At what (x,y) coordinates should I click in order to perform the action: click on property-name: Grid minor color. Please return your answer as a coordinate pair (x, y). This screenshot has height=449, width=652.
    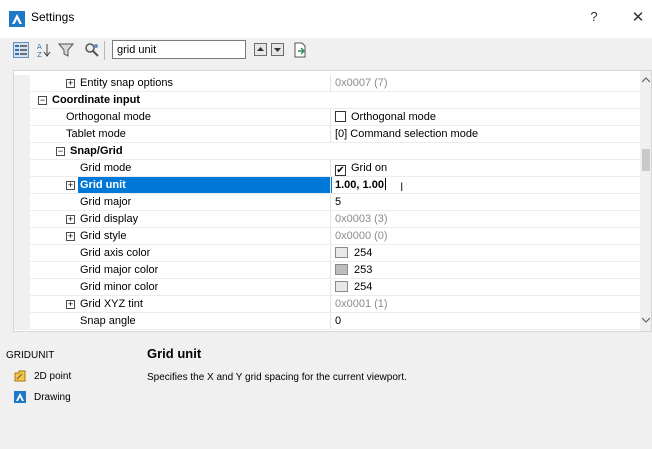
    Looking at the image, I should click on (119, 287).